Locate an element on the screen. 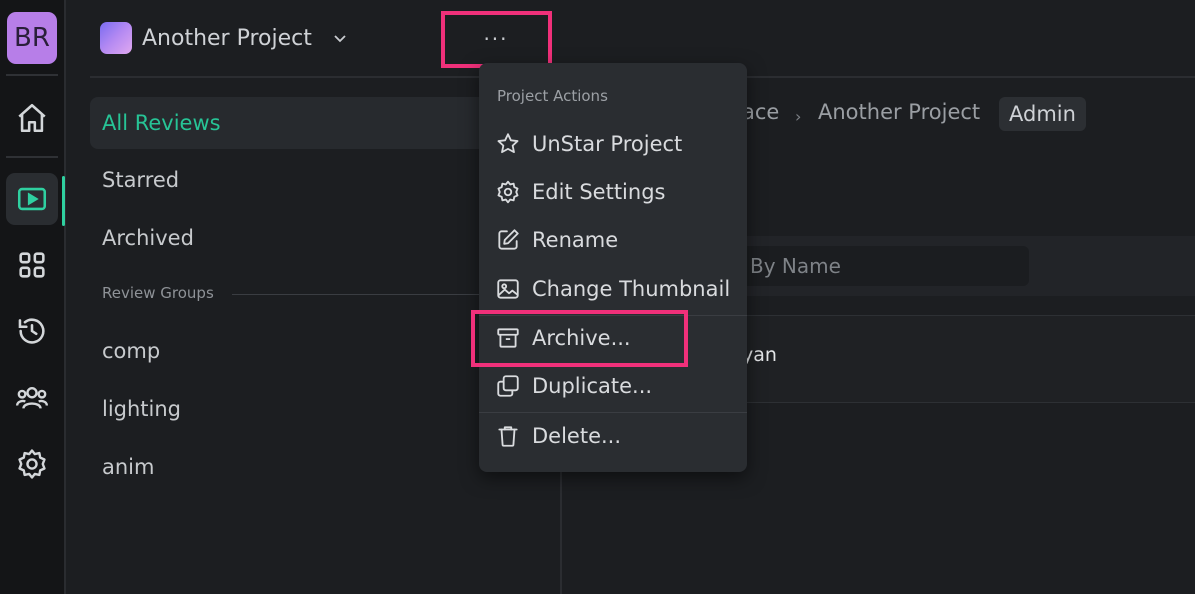 The image size is (1195, 594). nav-archived: Archived is located at coordinates (290, 238).